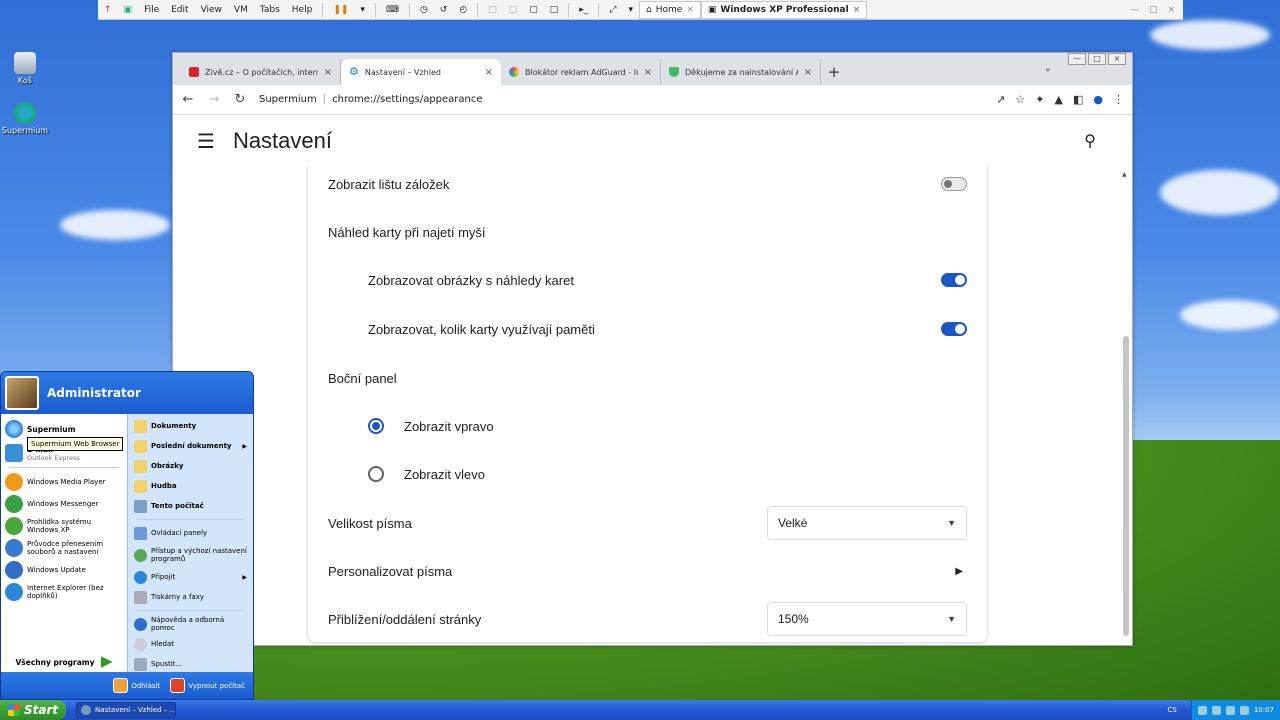 Image resolution: width=1280 pixels, height=720 pixels. What do you see at coordinates (190, 597) in the screenshot?
I see `place-printers: Tiskárny a faxy` at bounding box center [190, 597].